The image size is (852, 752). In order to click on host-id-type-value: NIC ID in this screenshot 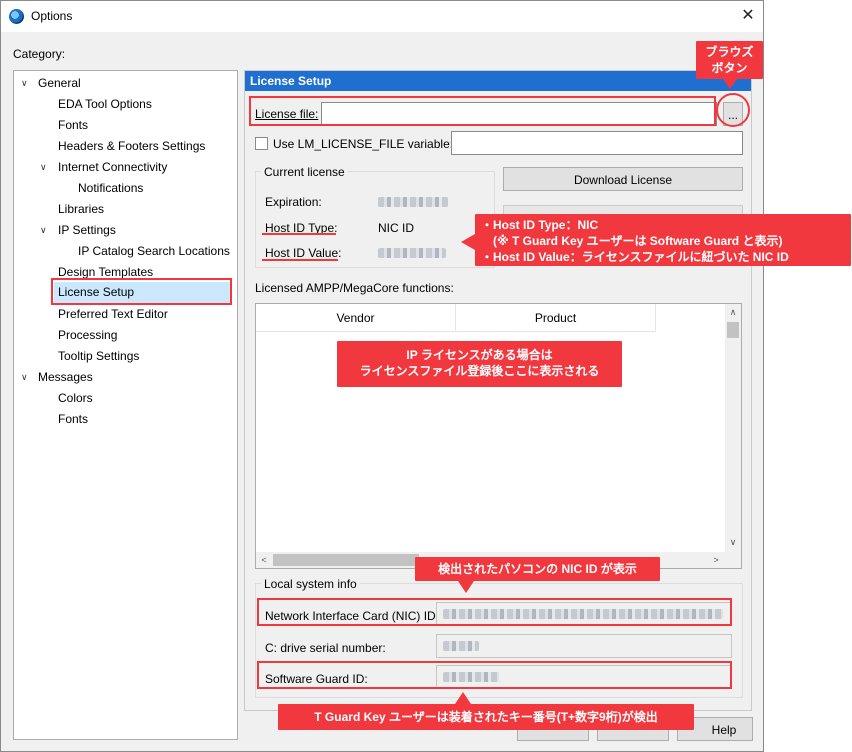, I will do `click(396, 228)`.